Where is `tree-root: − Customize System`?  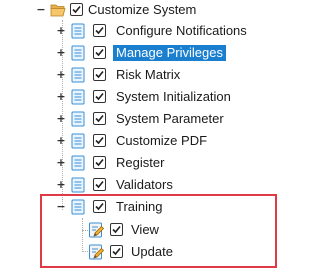 tree-root: − Customize System is located at coordinates (143, 10).